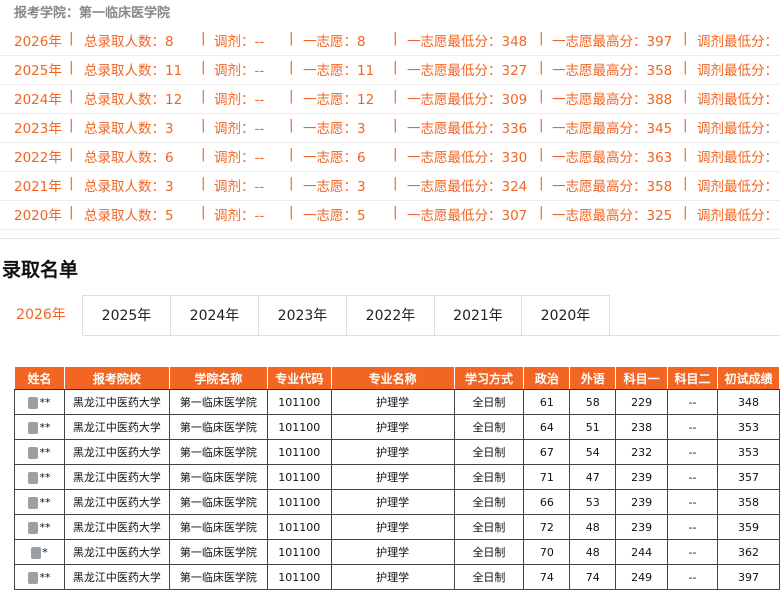 The width and height of the screenshot is (780, 596). What do you see at coordinates (748, 552) in the screenshot?
I see `table-cell: 362` at bounding box center [748, 552].